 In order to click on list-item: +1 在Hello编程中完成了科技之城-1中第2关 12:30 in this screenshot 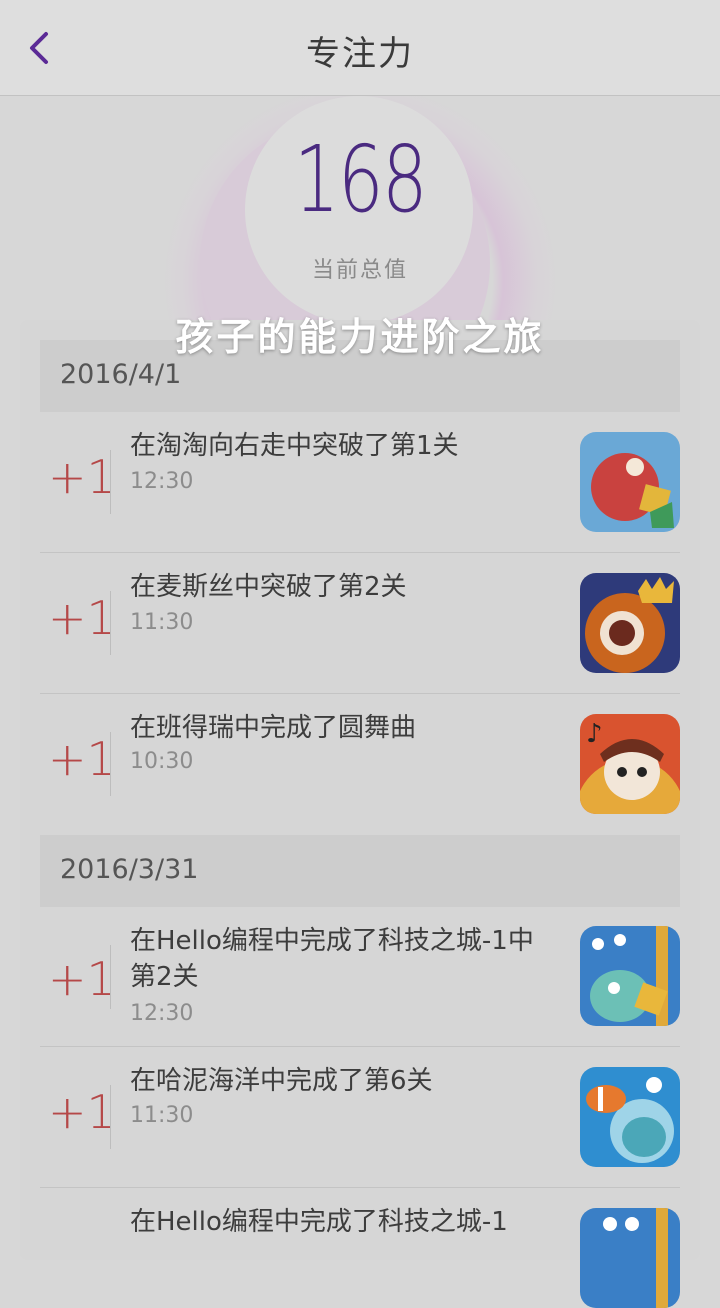, I will do `click(360, 977)`.